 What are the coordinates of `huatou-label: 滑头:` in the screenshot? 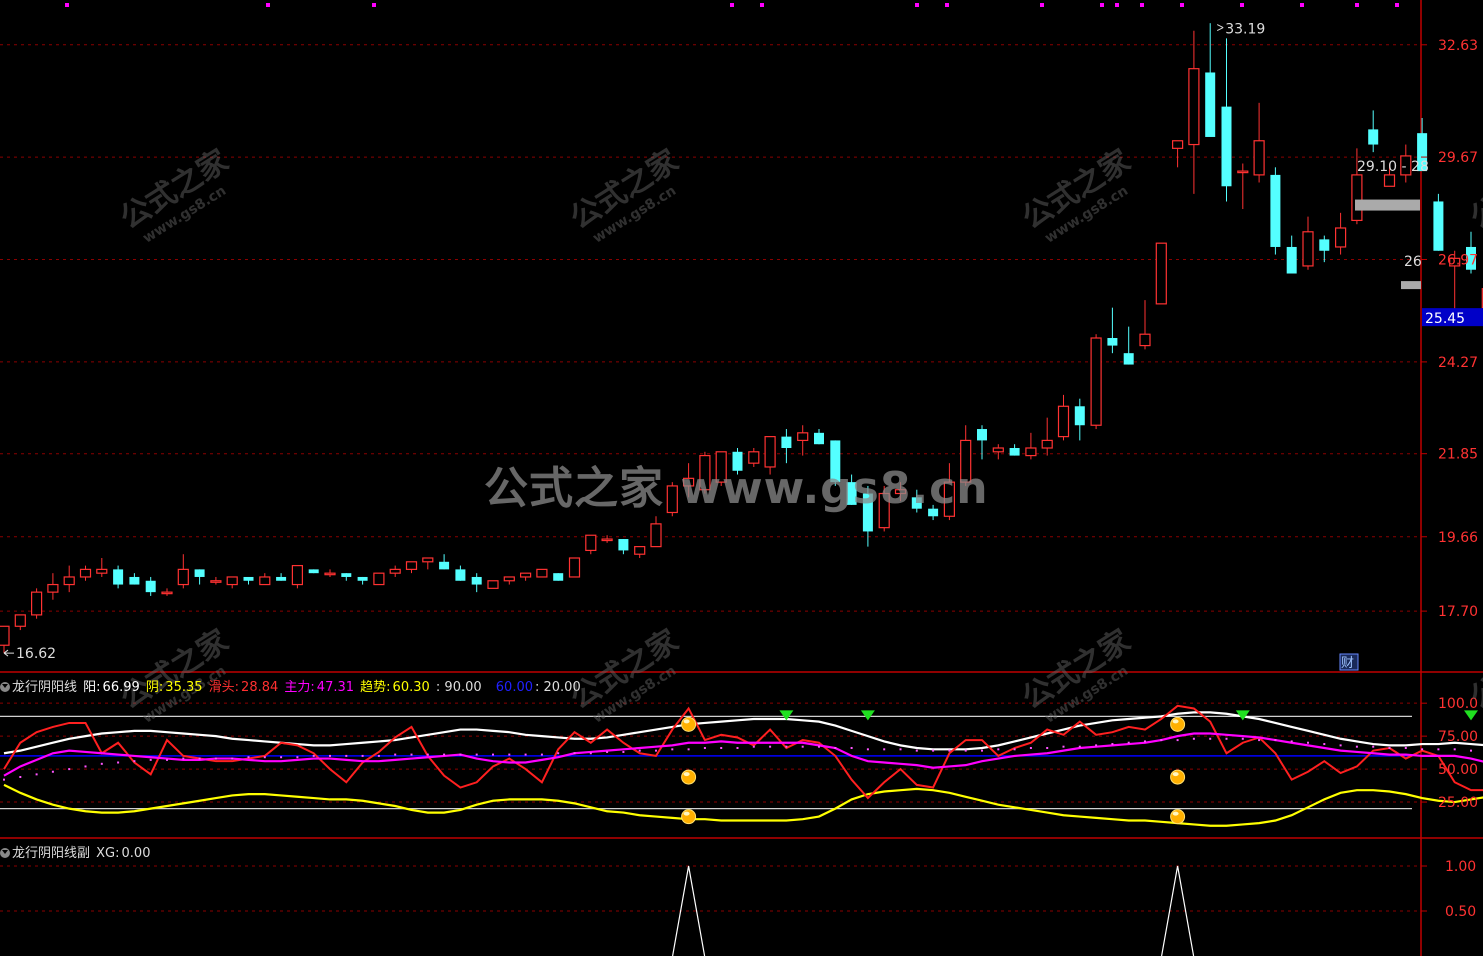 It's located at (224, 687).